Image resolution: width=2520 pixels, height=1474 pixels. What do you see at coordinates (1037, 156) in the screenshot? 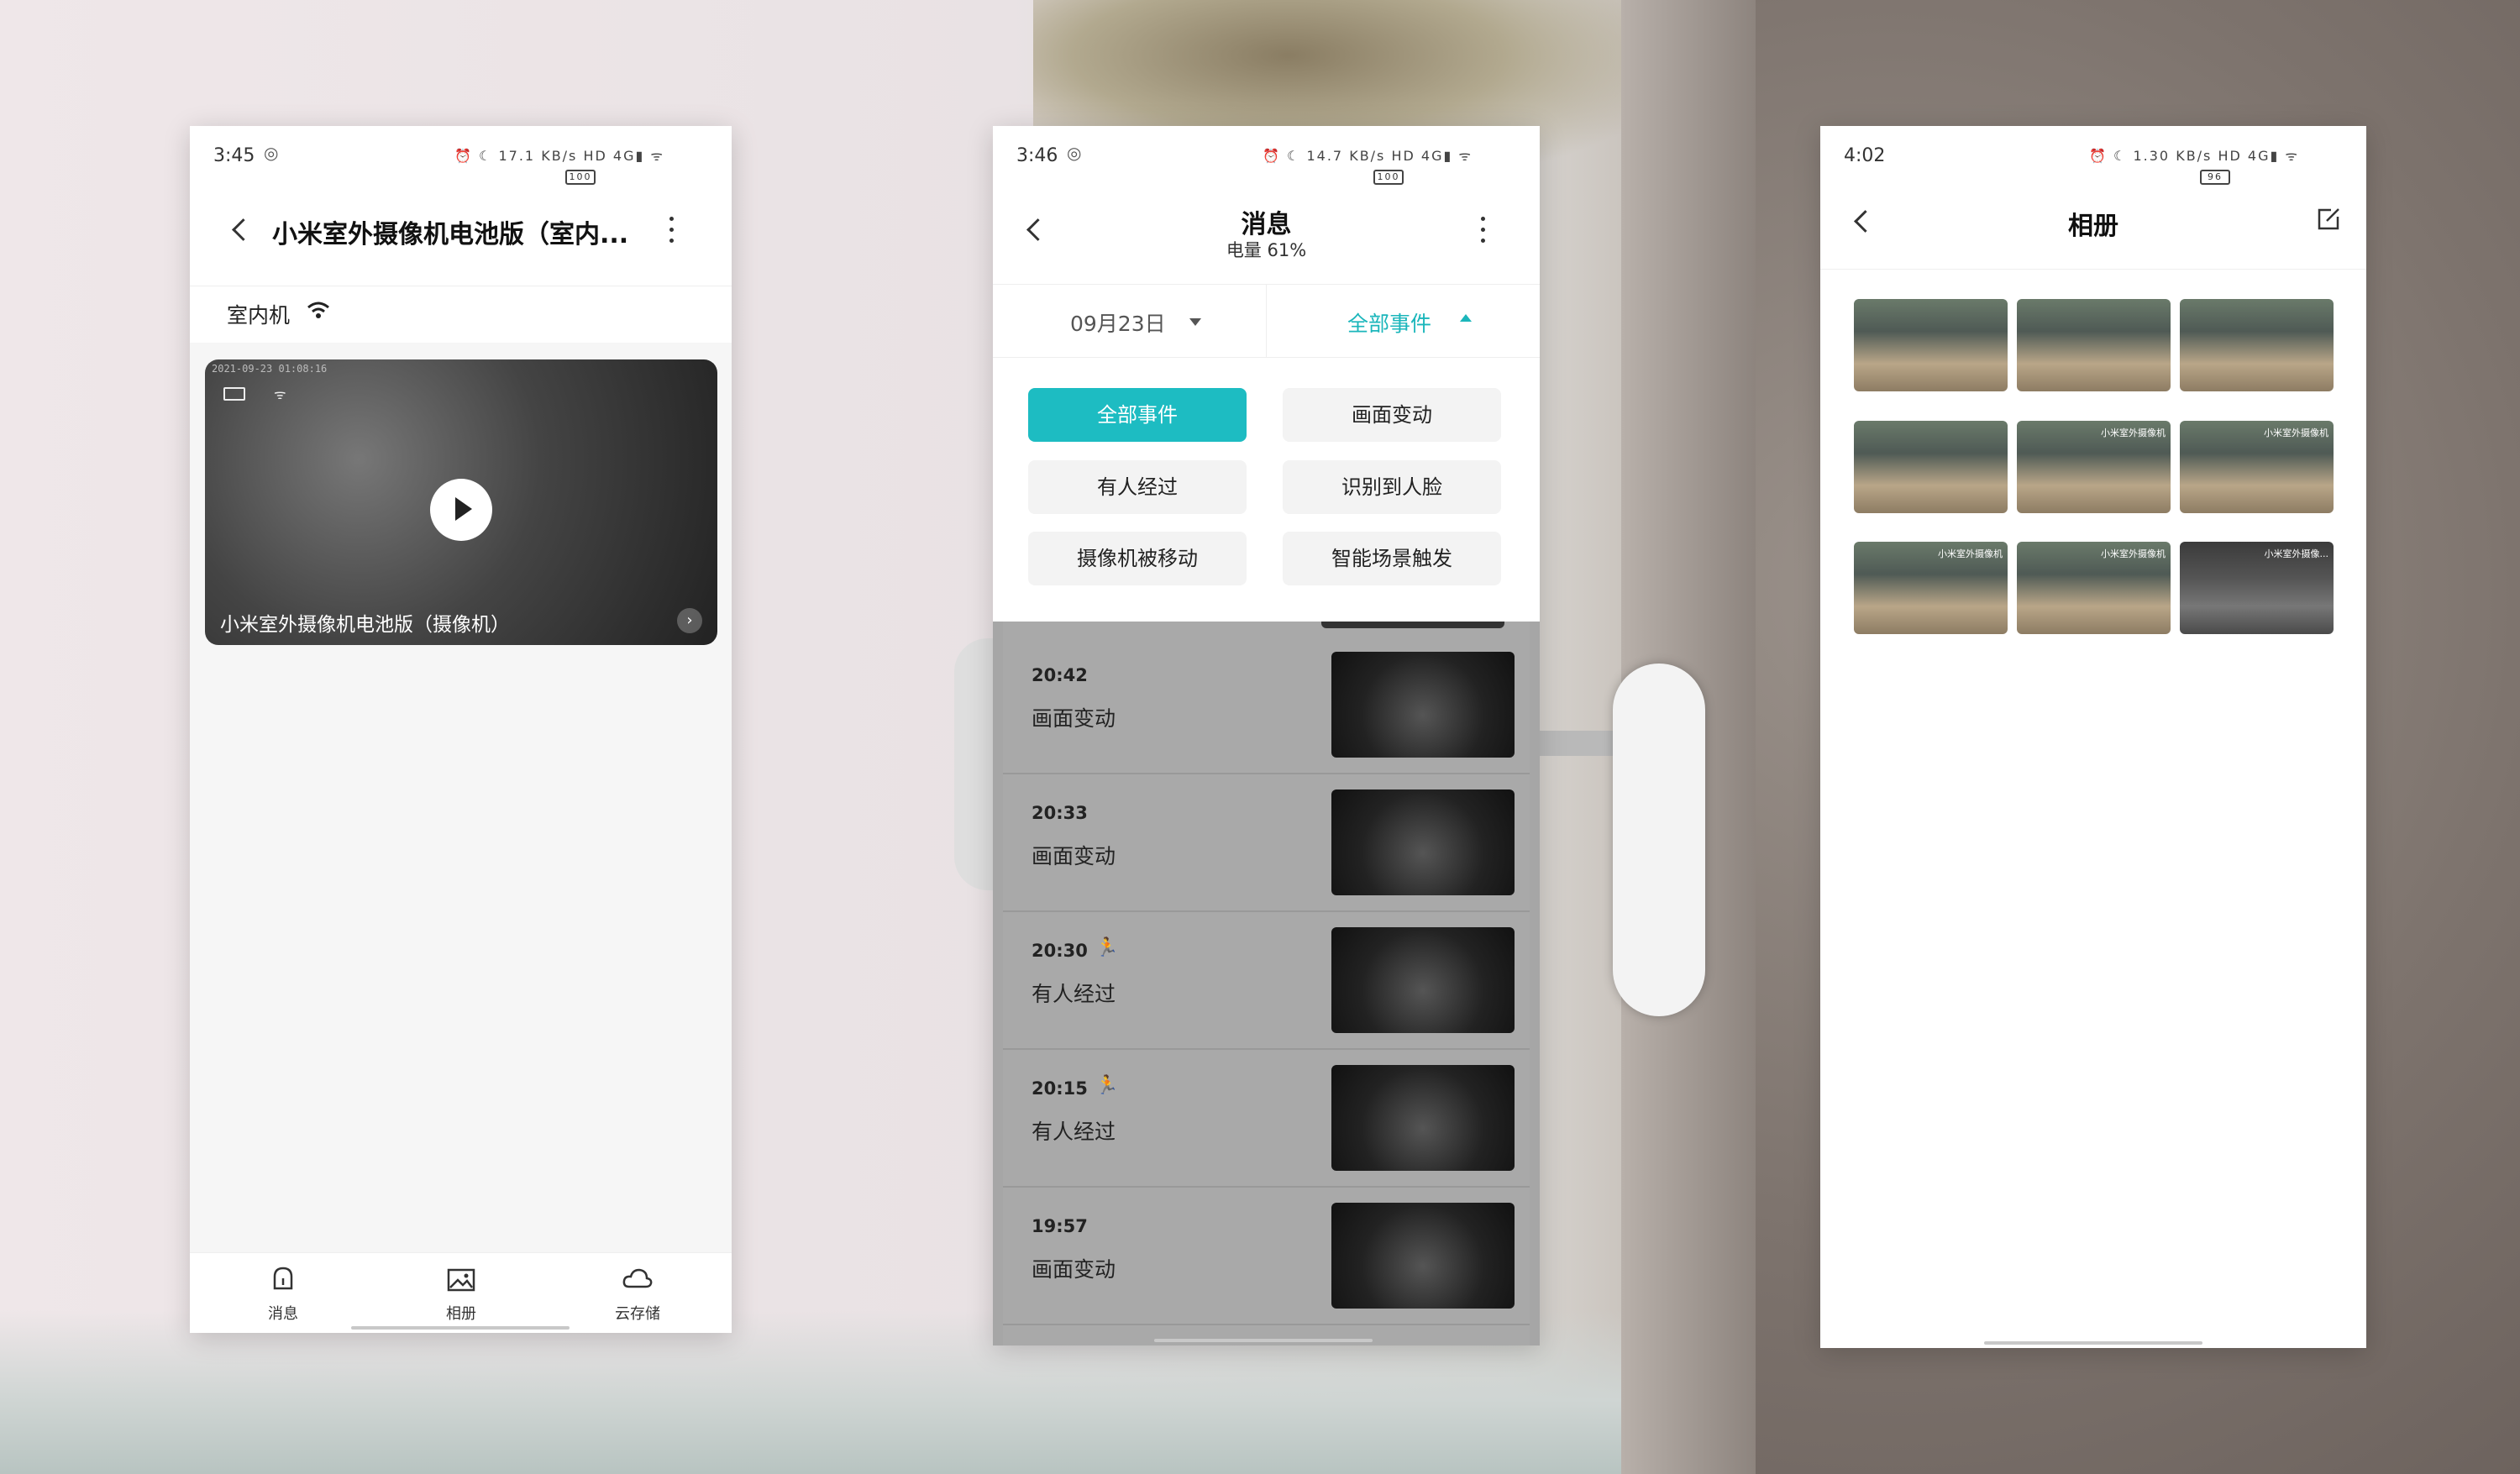
I see `status-time: 3:46` at bounding box center [1037, 156].